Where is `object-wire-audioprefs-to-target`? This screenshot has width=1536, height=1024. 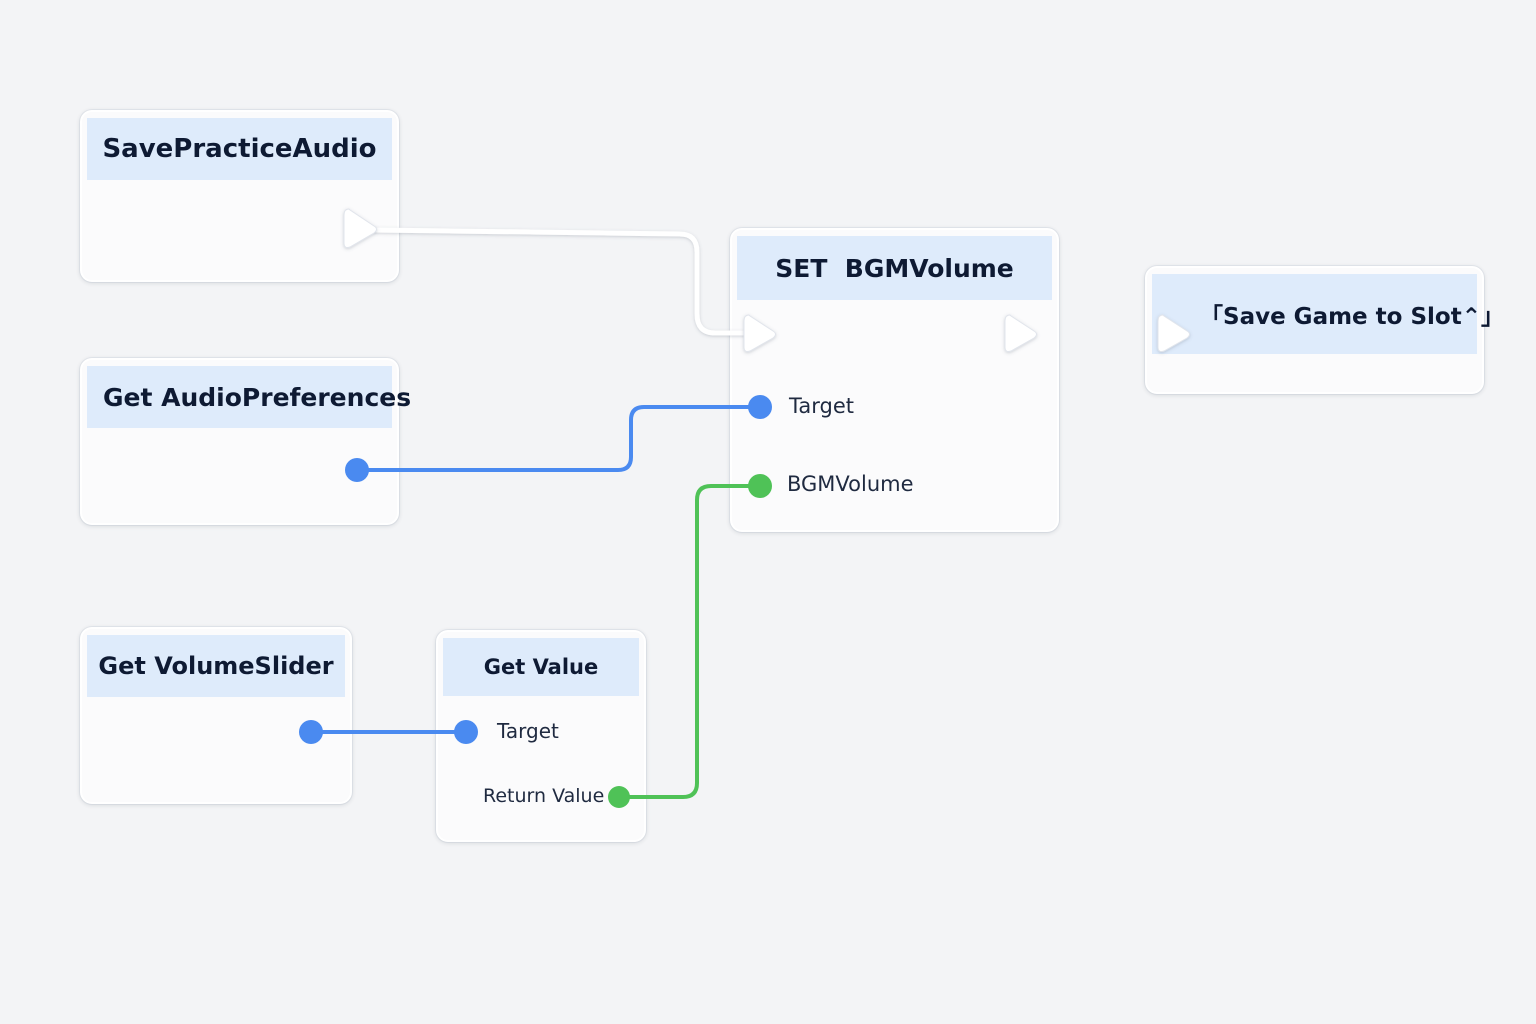 object-wire-audioprefs-to-target is located at coordinates (558, 438).